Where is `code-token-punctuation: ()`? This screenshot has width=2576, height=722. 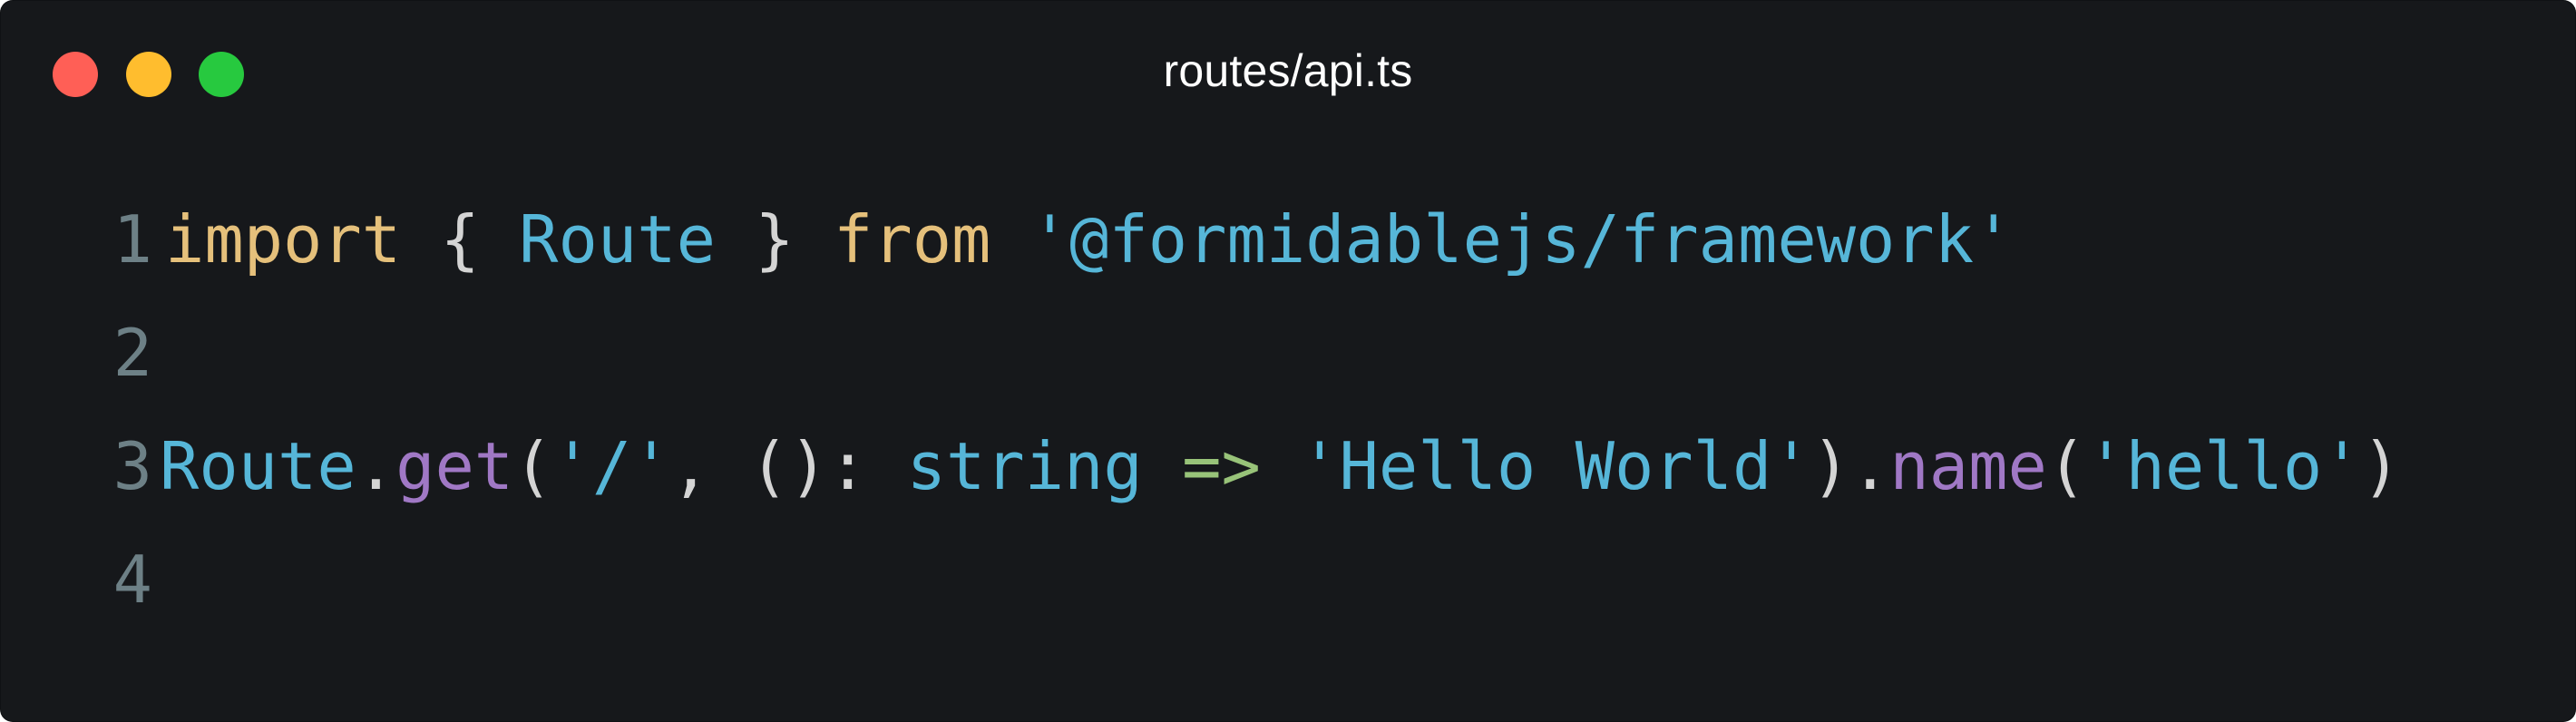 code-token-punctuation: () is located at coordinates (788, 466).